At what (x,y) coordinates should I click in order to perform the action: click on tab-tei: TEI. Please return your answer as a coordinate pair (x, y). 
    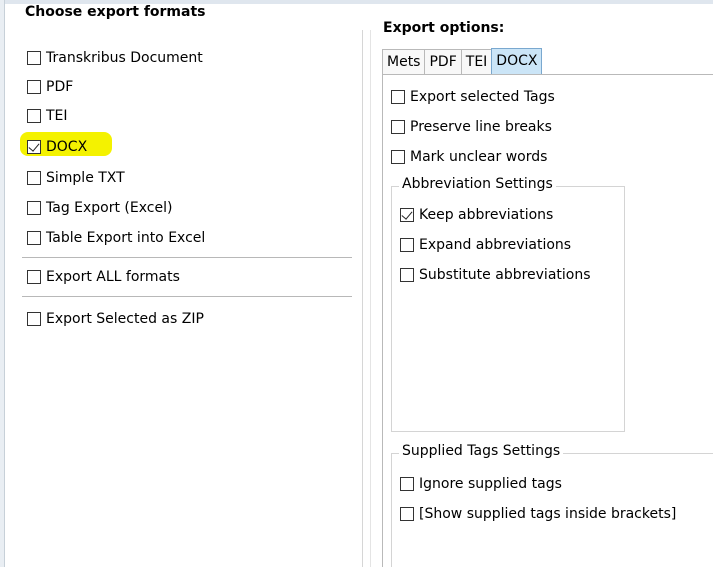
    Looking at the image, I should click on (476, 61).